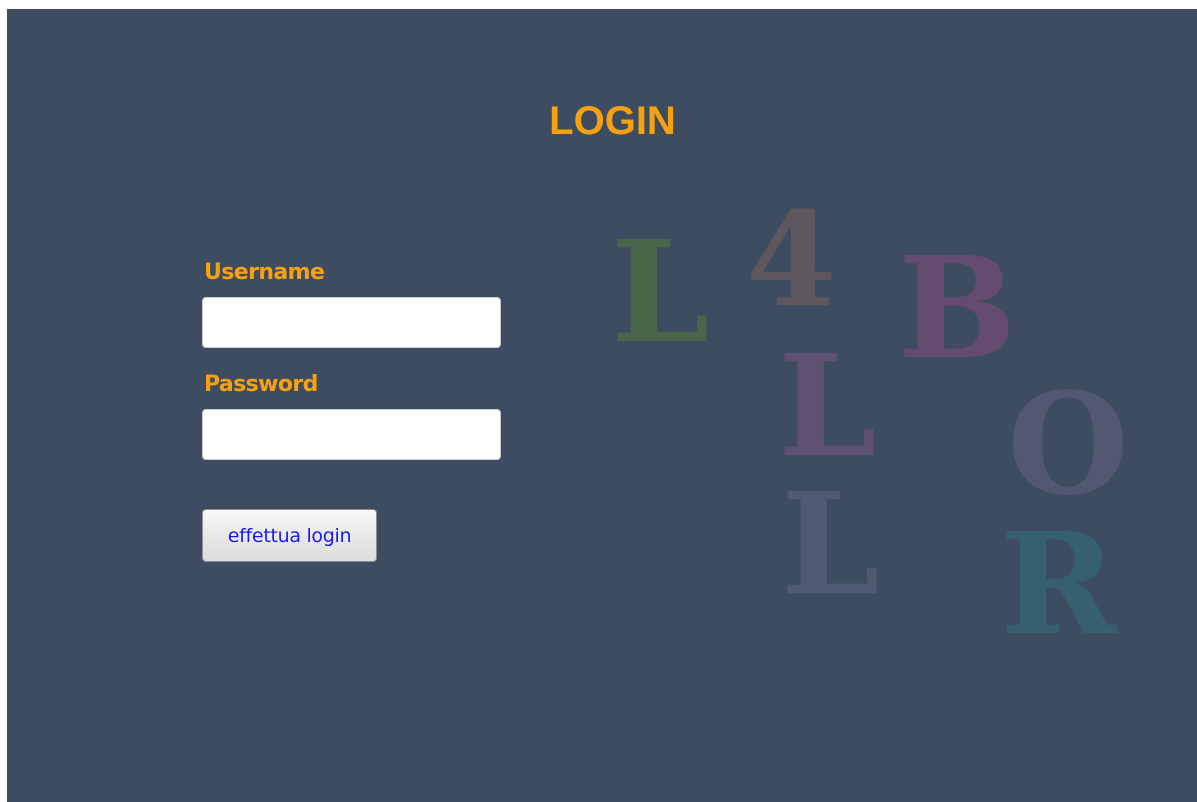 Image resolution: width=1197 pixels, height=802 pixels. I want to click on logo-letter-l-1: L, so click(660, 293).